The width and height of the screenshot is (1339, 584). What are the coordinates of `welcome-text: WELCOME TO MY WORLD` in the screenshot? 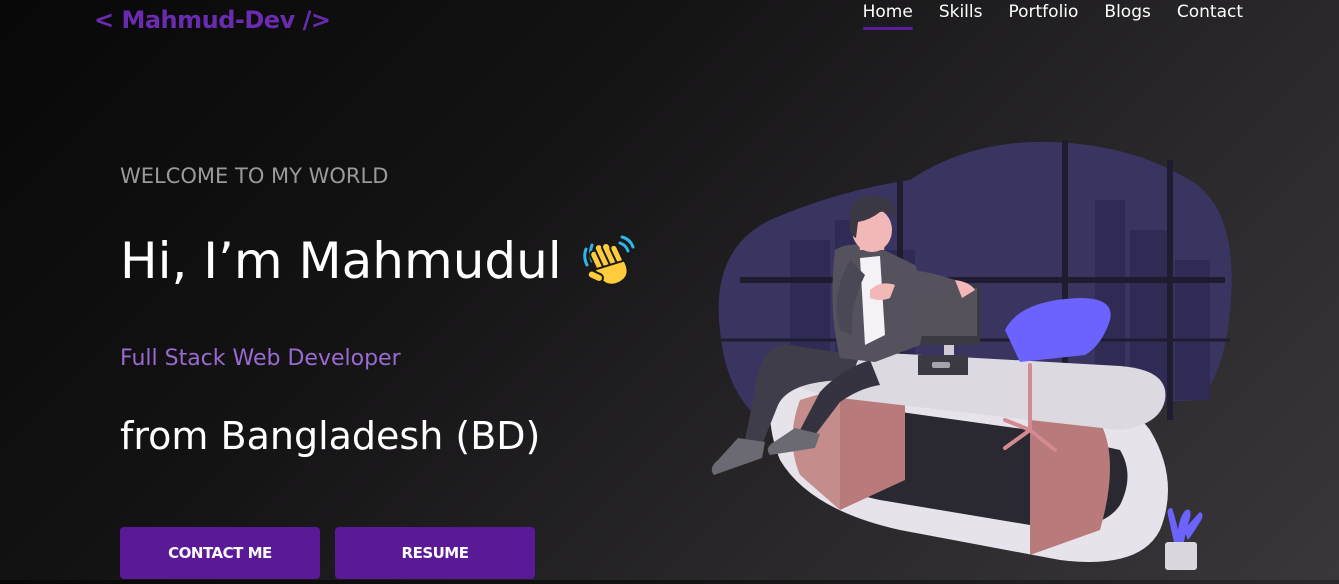 It's located at (254, 176).